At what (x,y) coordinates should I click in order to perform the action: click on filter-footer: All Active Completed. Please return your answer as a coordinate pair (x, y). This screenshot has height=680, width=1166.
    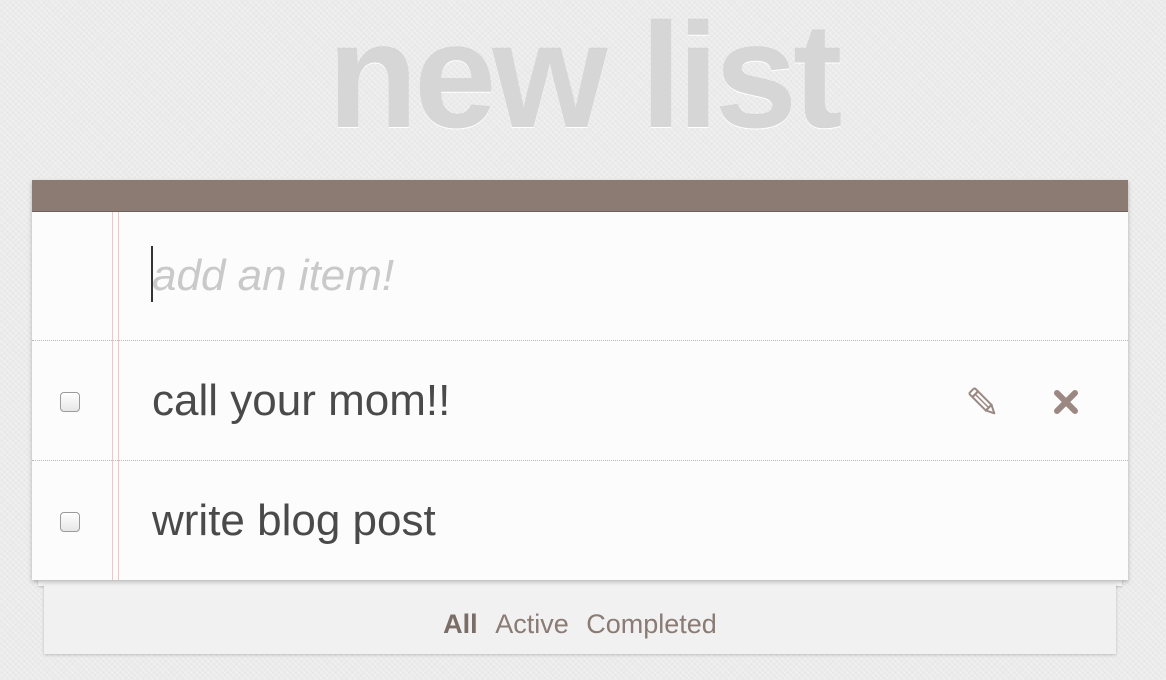
    Looking at the image, I should click on (580, 619).